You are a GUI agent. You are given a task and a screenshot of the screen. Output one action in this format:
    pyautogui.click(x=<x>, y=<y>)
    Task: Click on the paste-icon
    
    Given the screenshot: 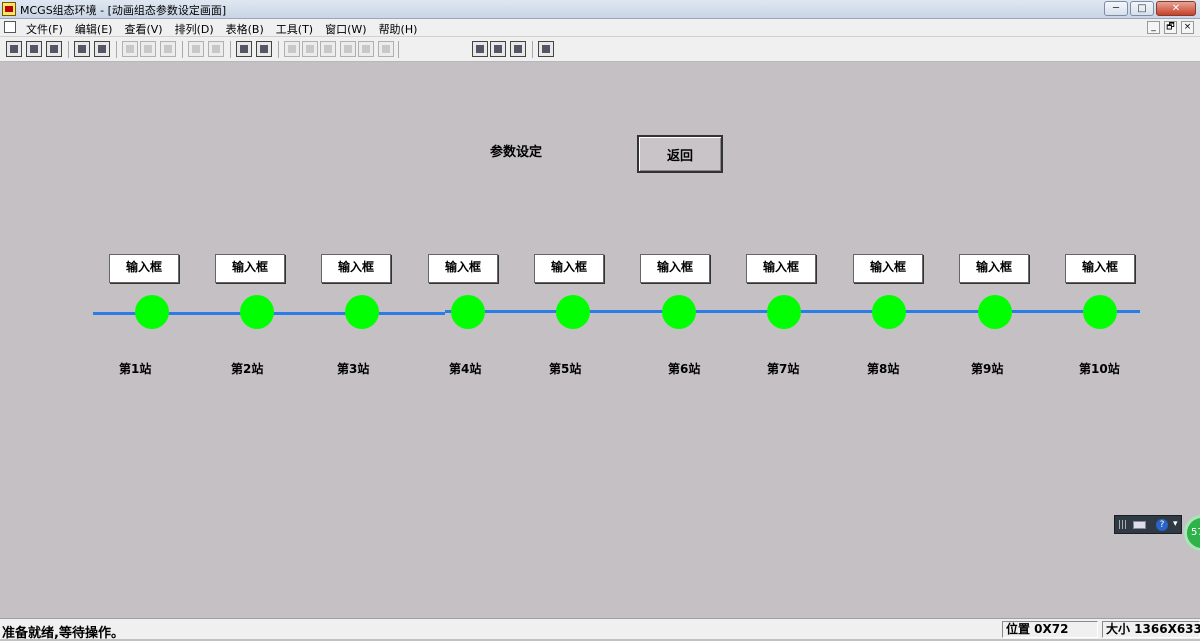 What is the action you would take?
    pyautogui.click(x=168, y=49)
    